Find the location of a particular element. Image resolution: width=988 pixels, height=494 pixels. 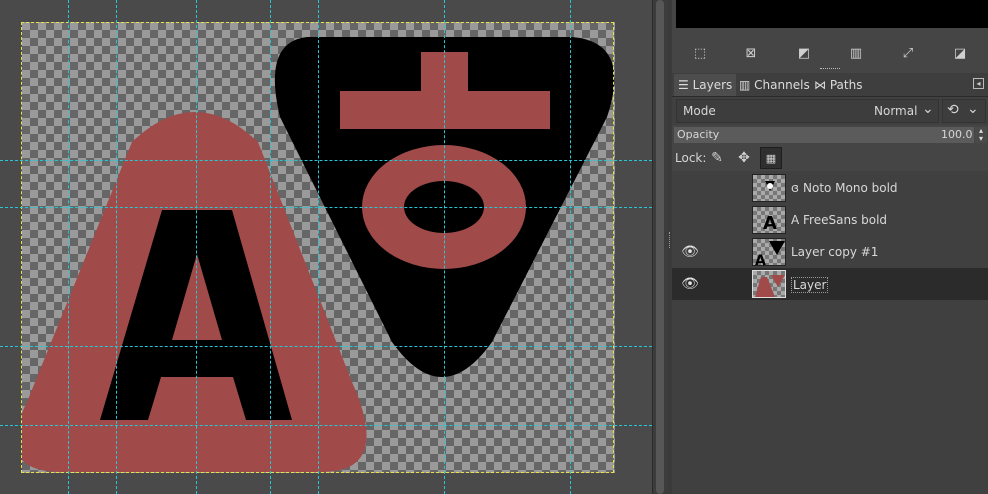

layer-row-selected is located at coordinates (830, 284).